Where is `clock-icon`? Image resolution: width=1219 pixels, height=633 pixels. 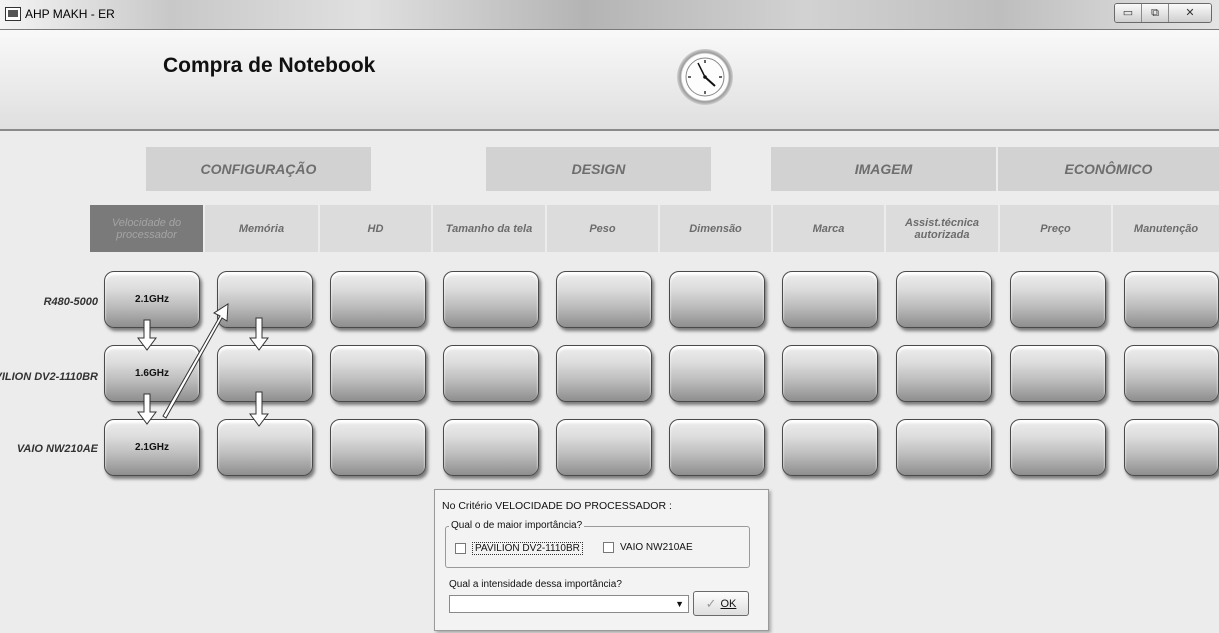 clock-icon is located at coordinates (705, 77).